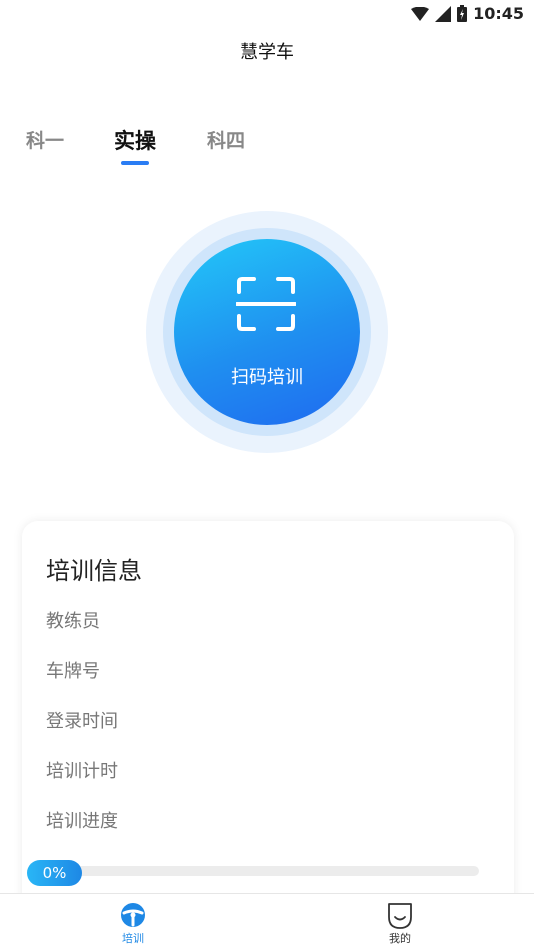 This screenshot has width=534, height=950. What do you see at coordinates (54, 873) in the screenshot?
I see `progress-indicator: 0%` at bounding box center [54, 873].